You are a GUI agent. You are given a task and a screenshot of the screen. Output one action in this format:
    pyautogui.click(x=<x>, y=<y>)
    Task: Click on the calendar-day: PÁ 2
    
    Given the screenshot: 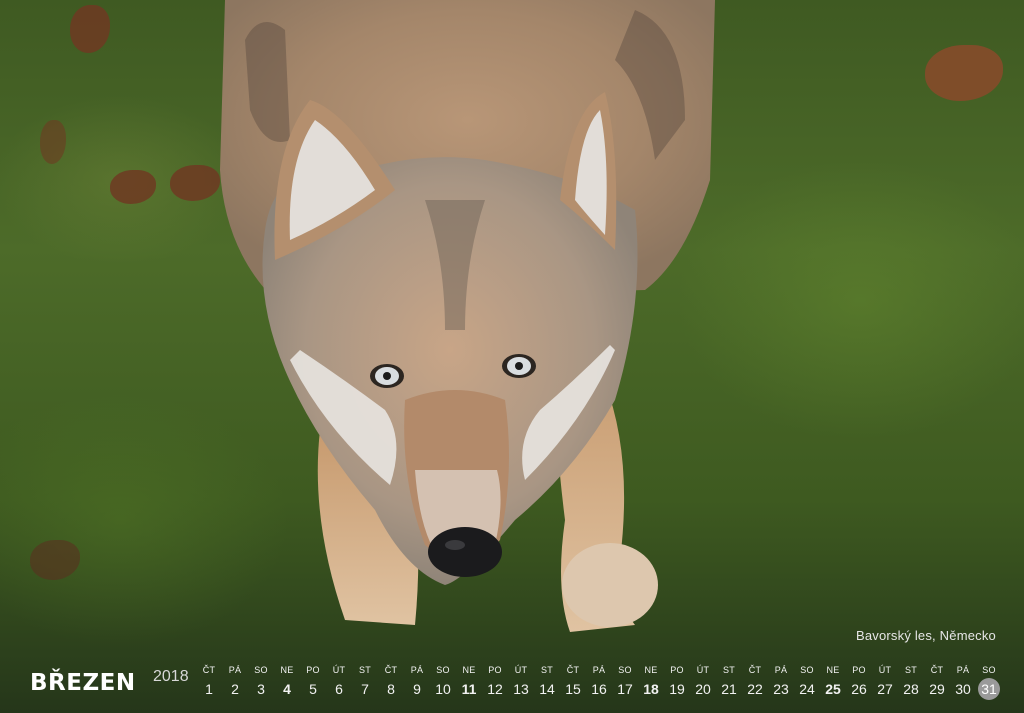 What is the action you would take?
    pyautogui.click(x=235, y=682)
    